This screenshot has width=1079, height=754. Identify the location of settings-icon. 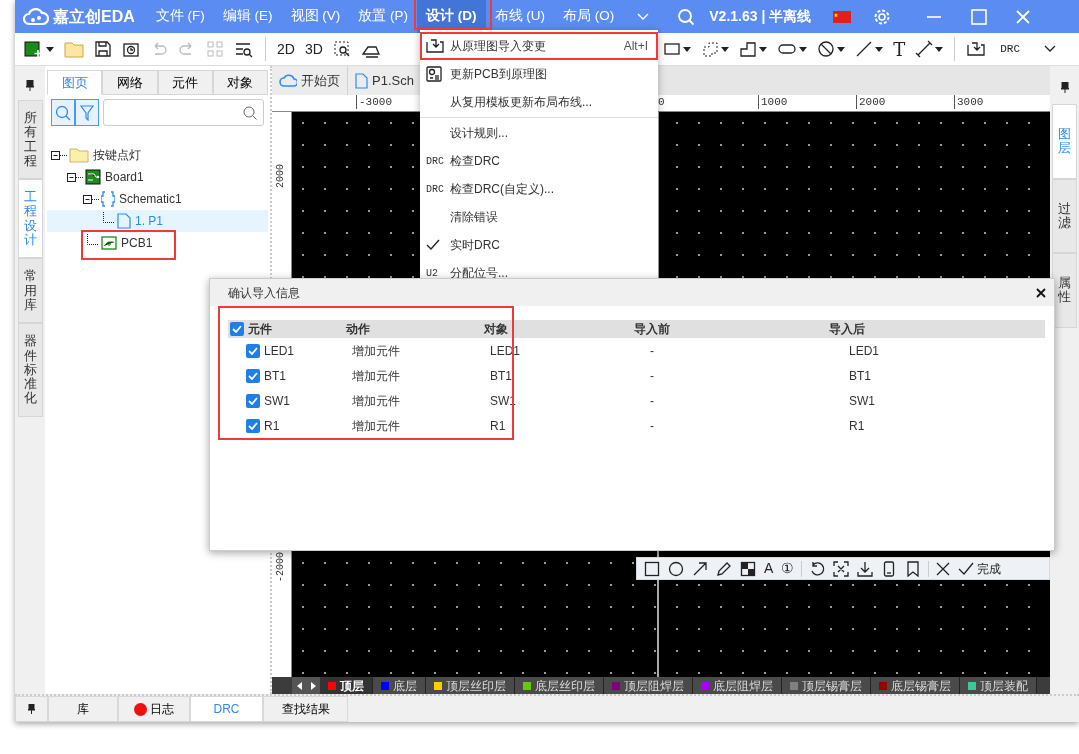
(882, 16).